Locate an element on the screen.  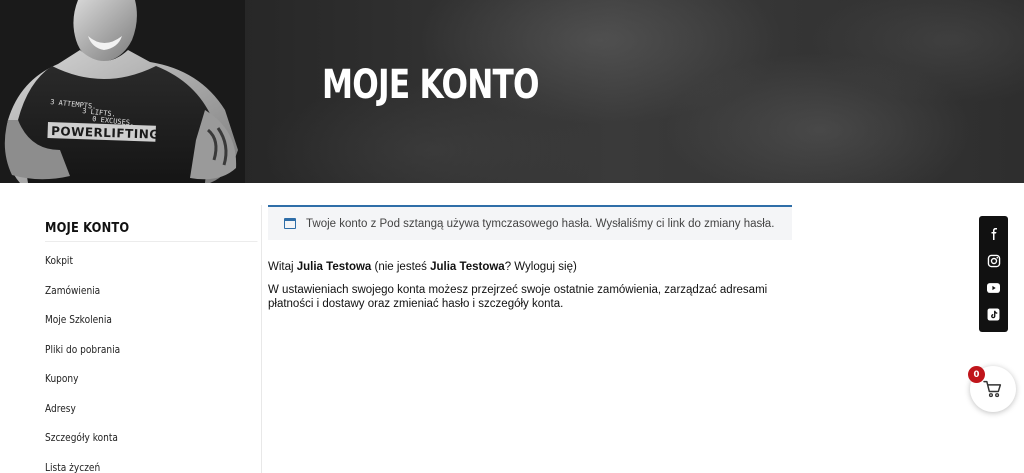
recent-orders-link: ostatnie zamówienia is located at coordinates (606, 290).